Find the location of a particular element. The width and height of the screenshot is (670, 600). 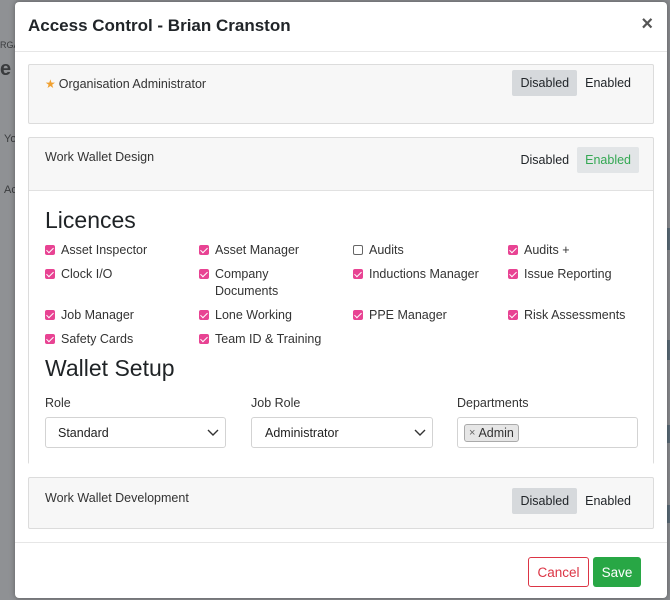

job-role-select-value: Administrator is located at coordinates (302, 432).